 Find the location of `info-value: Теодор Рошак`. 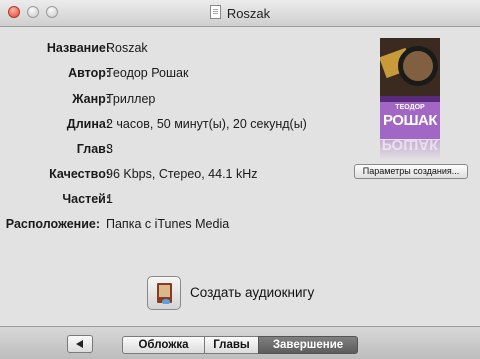

info-value: Теодор Рошак is located at coordinates (147, 73).